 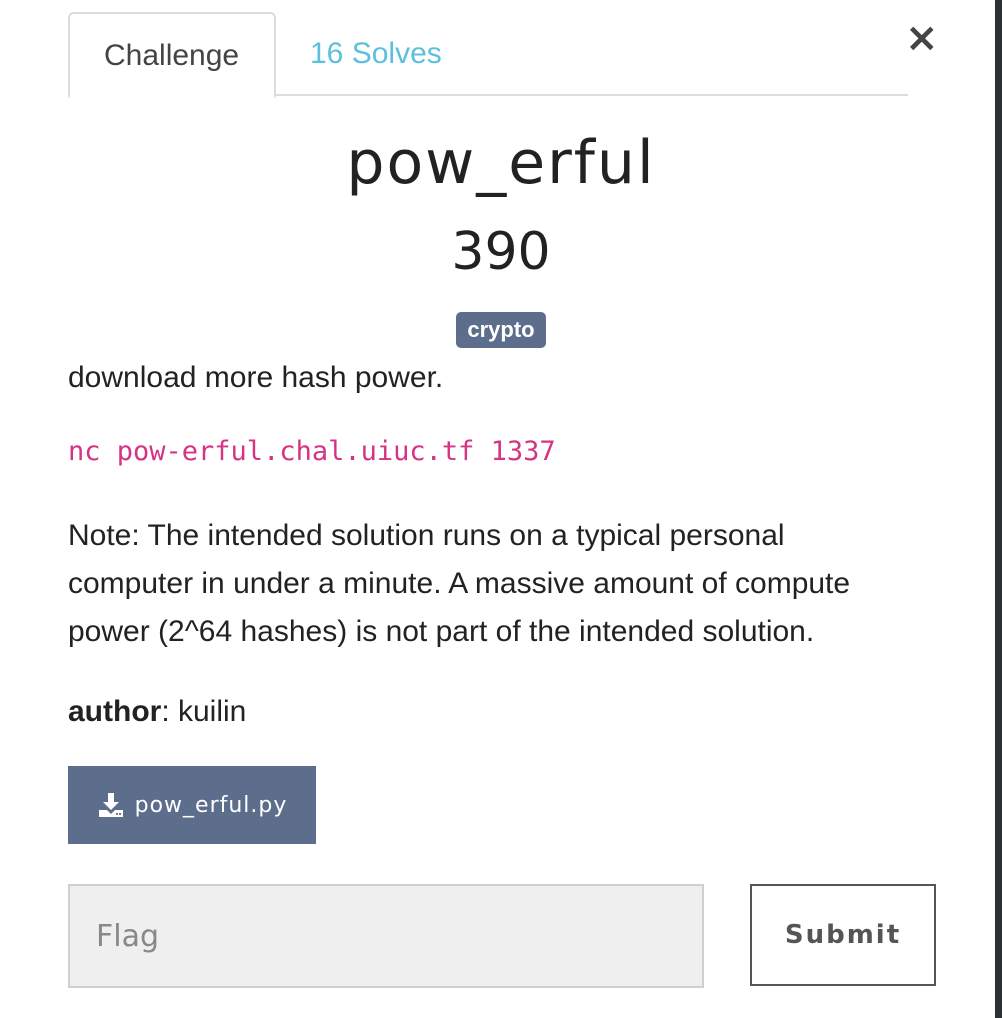 I want to click on download-icon, so click(x=110, y=805).